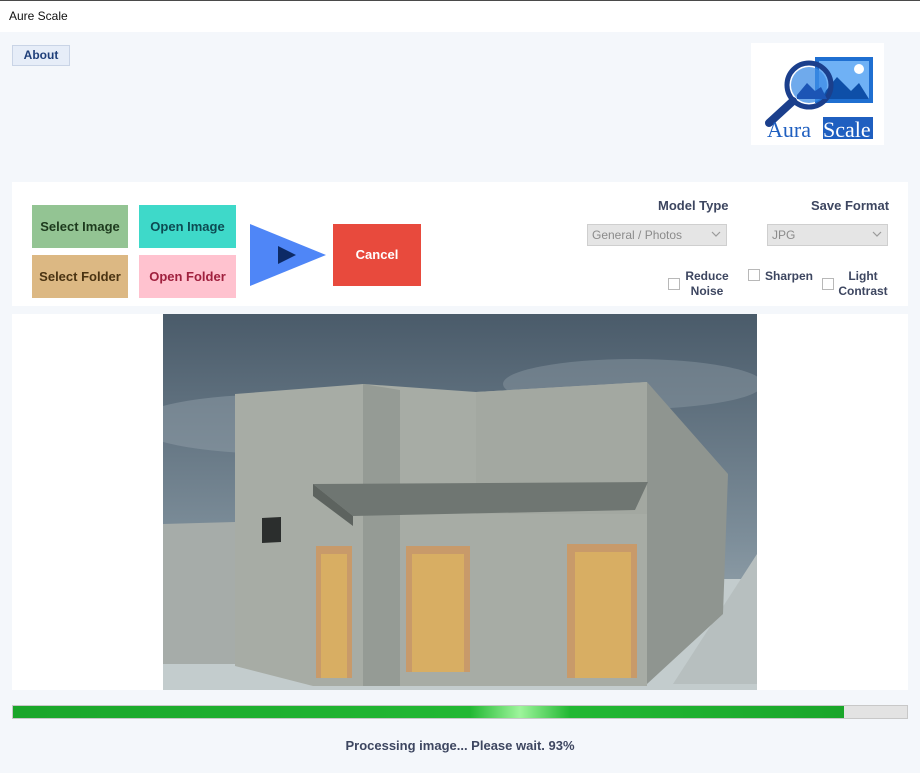 This screenshot has height=773, width=920. What do you see at coordinates (847, 129) in the screenshot?
I see `logo-text-right: Scale` at bounding box center [847, 129].